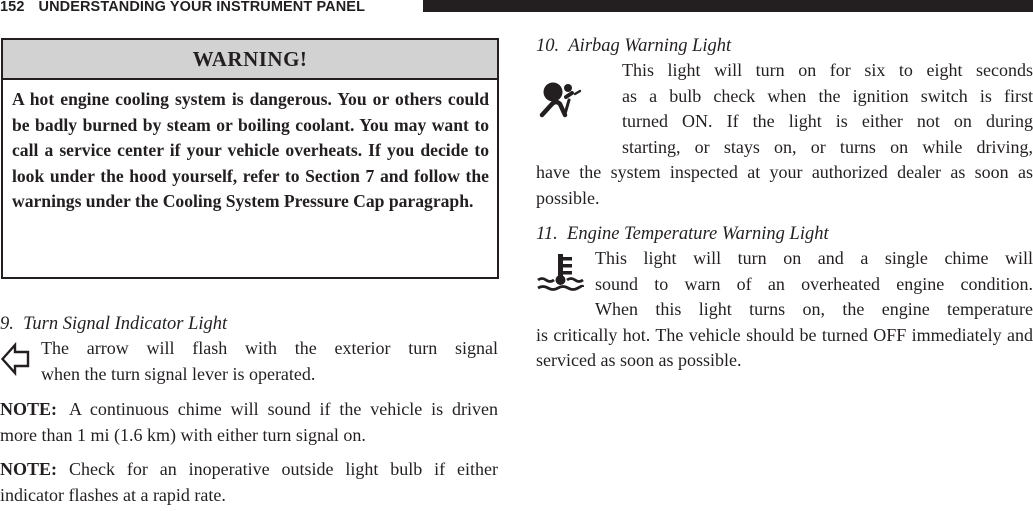 The height and width of the screenshot is (511, 1033). I want to click on item-heading: 11. Engine Temperature Warning Light, so click(784, 234).